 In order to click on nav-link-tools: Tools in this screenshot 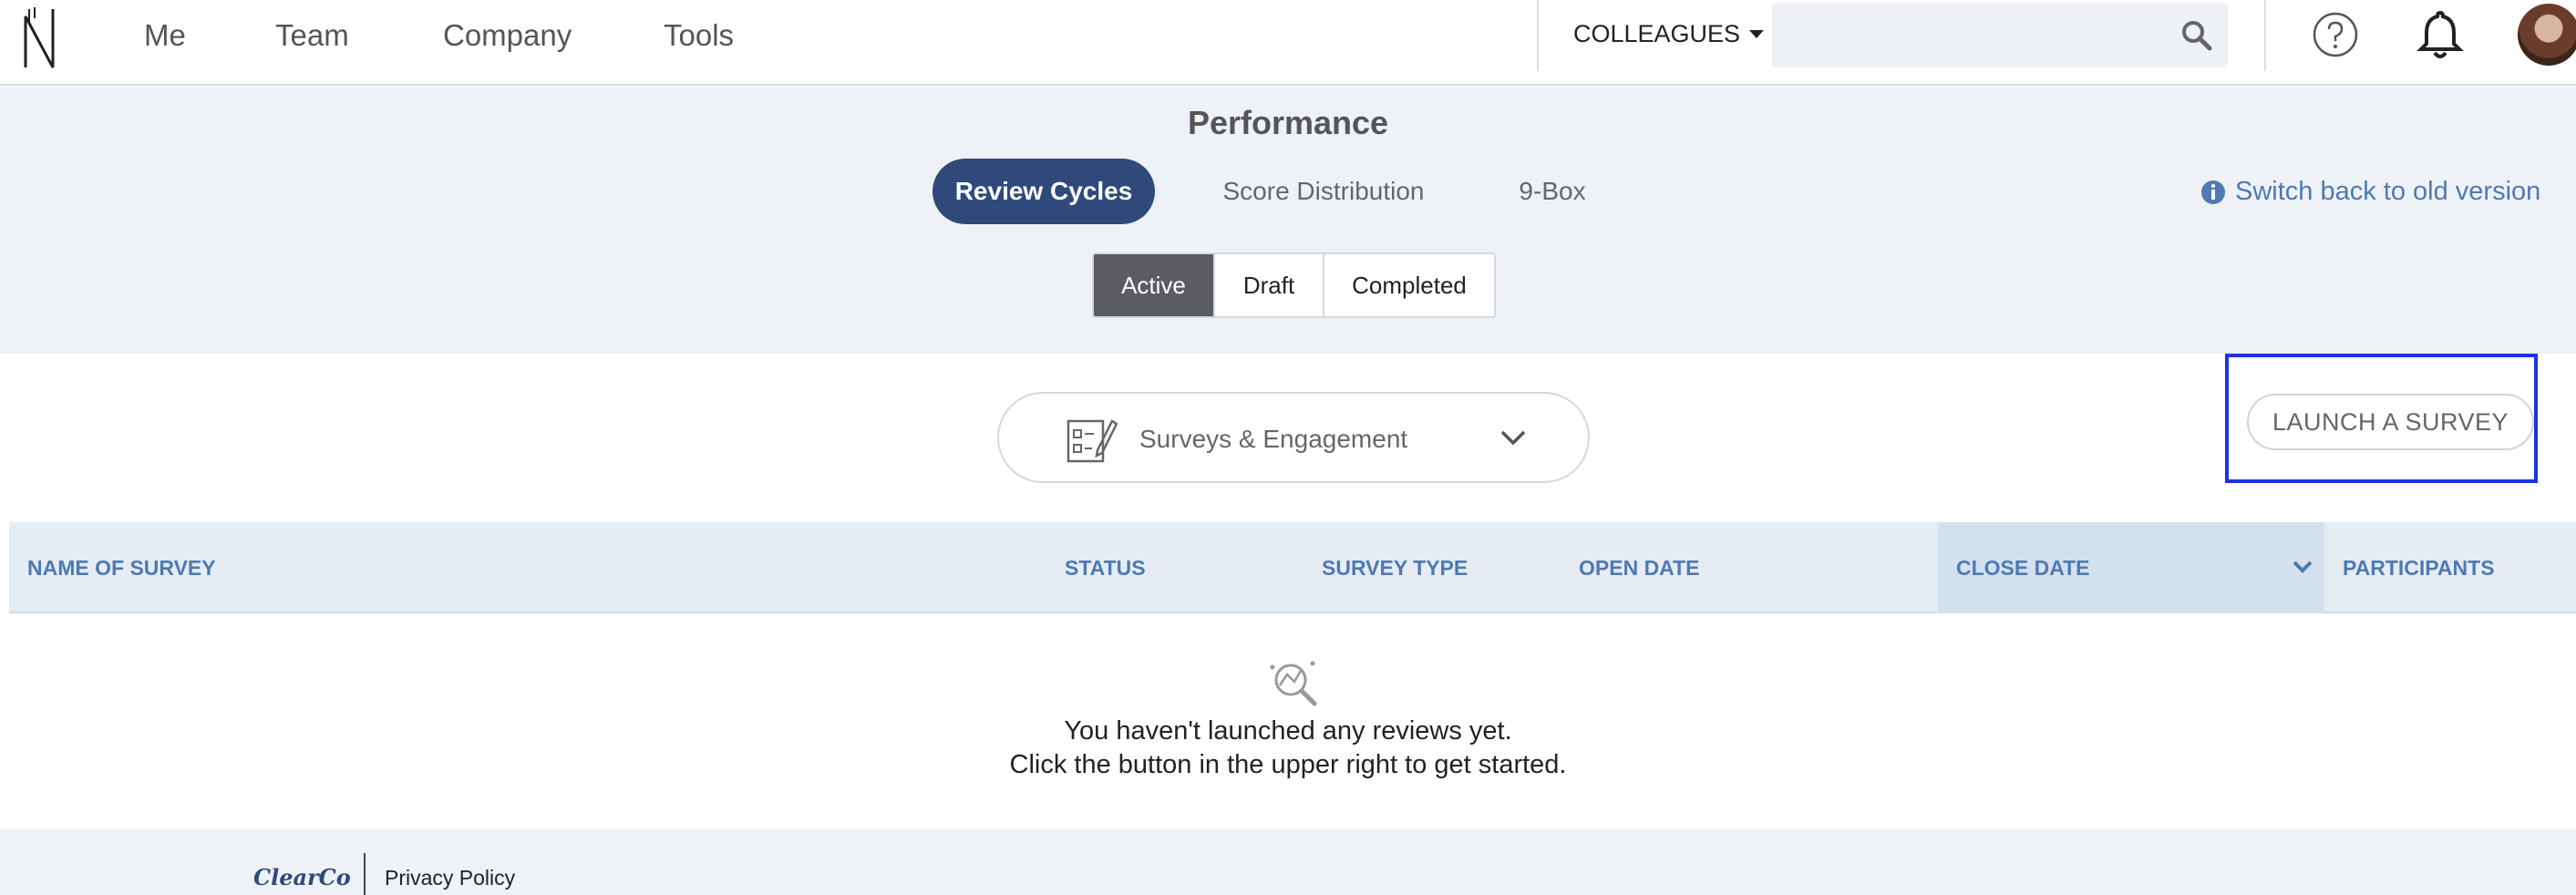, I will do `click(699, 35)`.